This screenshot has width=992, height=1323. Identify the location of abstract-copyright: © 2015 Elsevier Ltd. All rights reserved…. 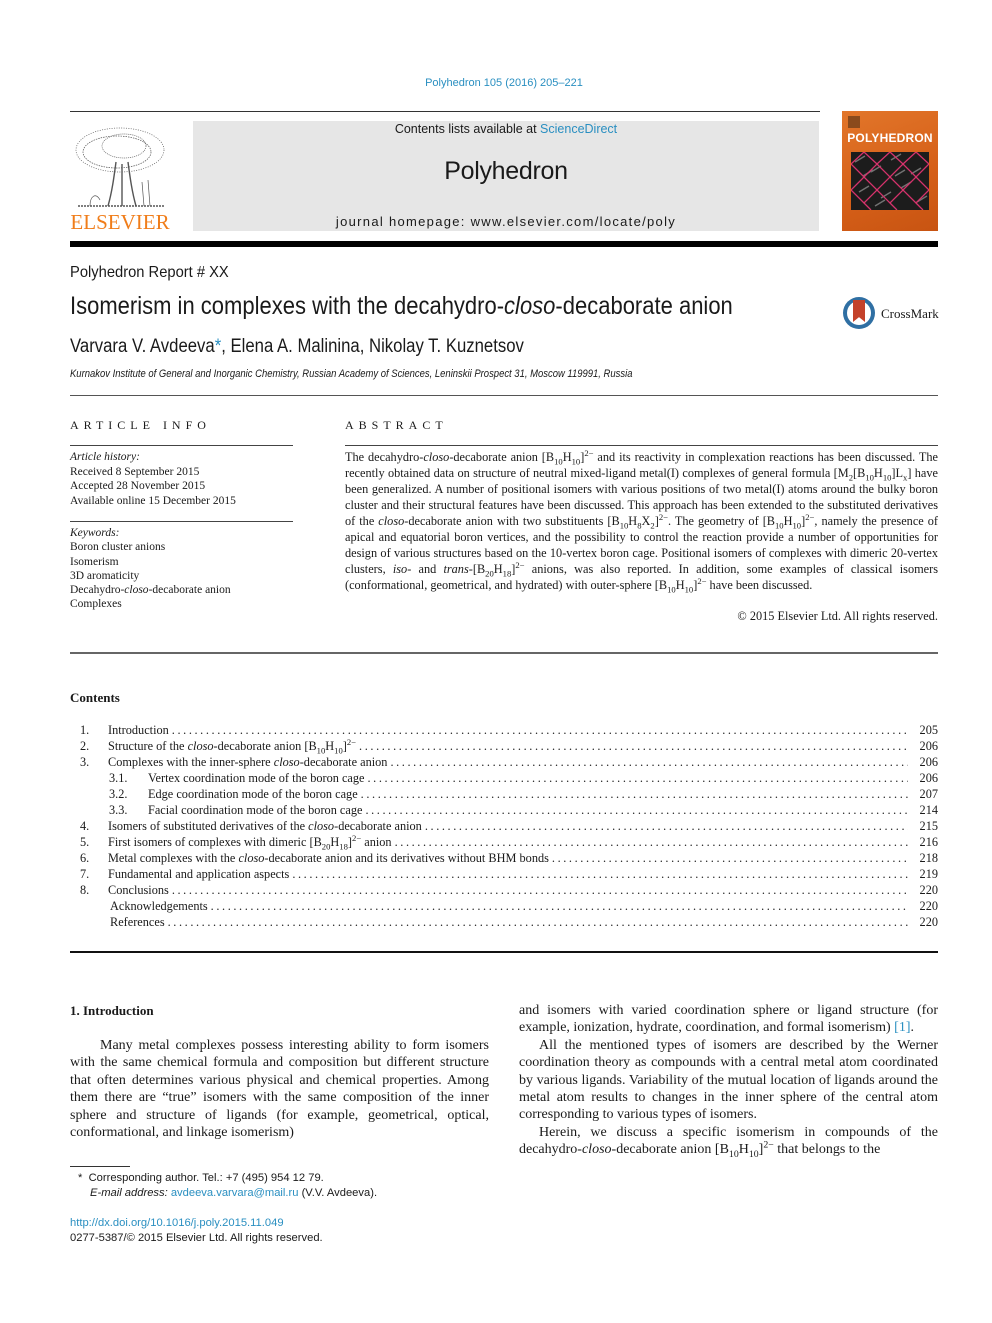
(837, 616).